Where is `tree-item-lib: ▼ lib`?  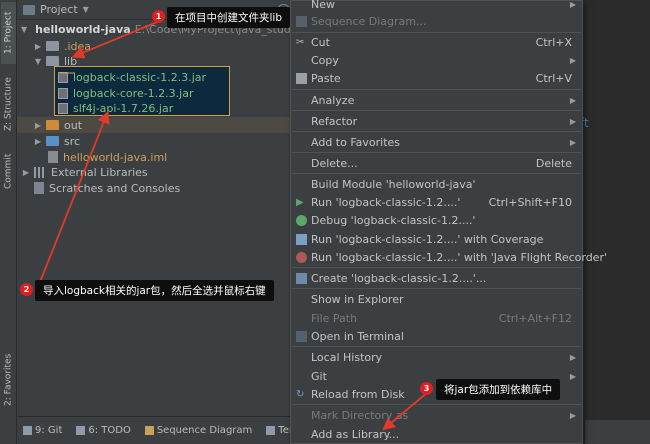
tree-item-lib: ▼ lib is located at coordinates (154, 61).